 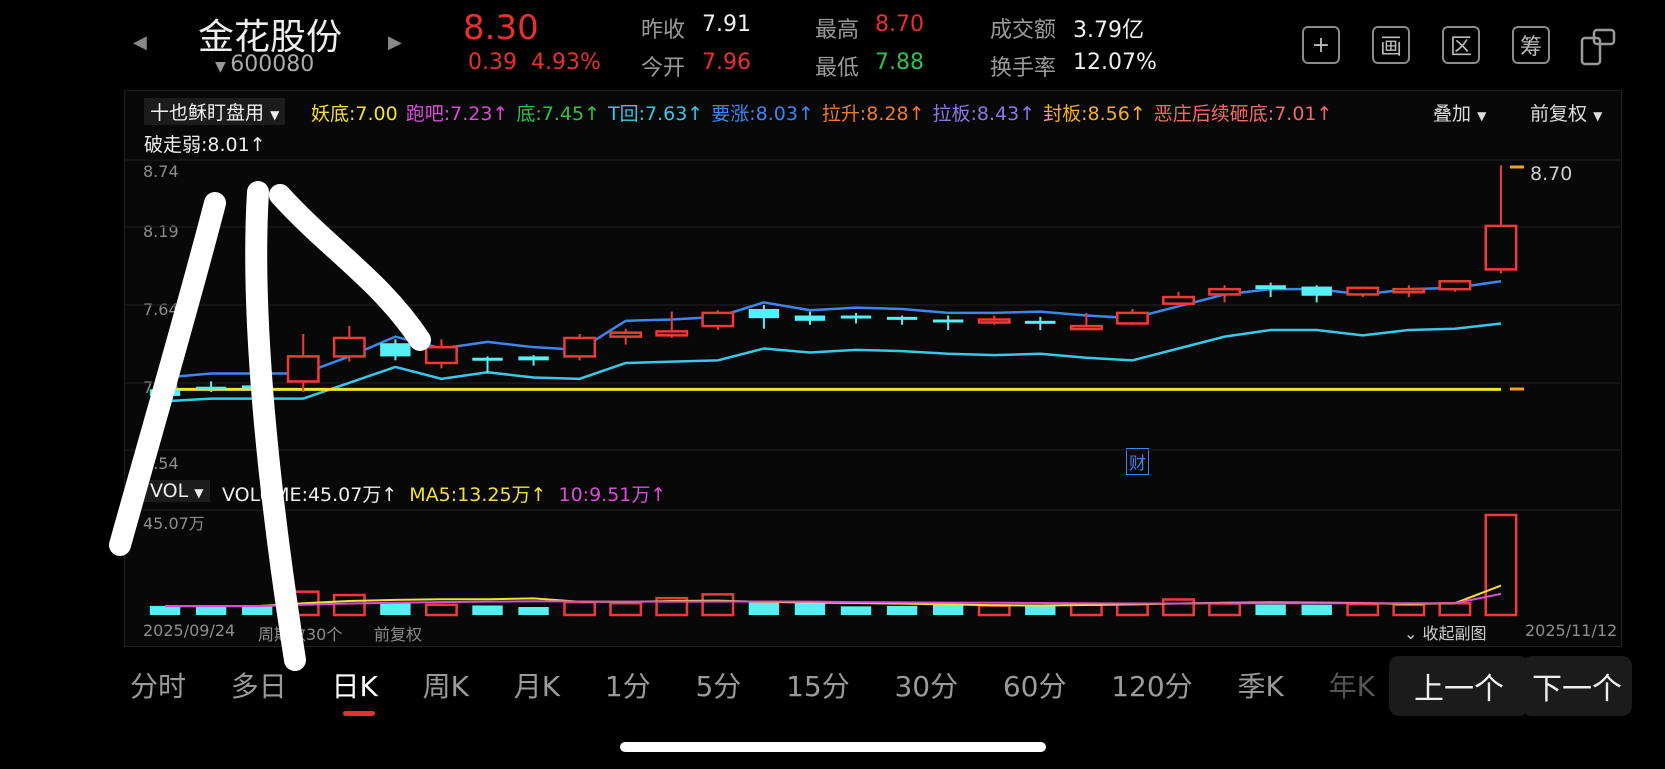 What do you see at coordinates (818, 685) in the screenshot?
I see `tab-15min: 15分` at bounding box center [818, 685].